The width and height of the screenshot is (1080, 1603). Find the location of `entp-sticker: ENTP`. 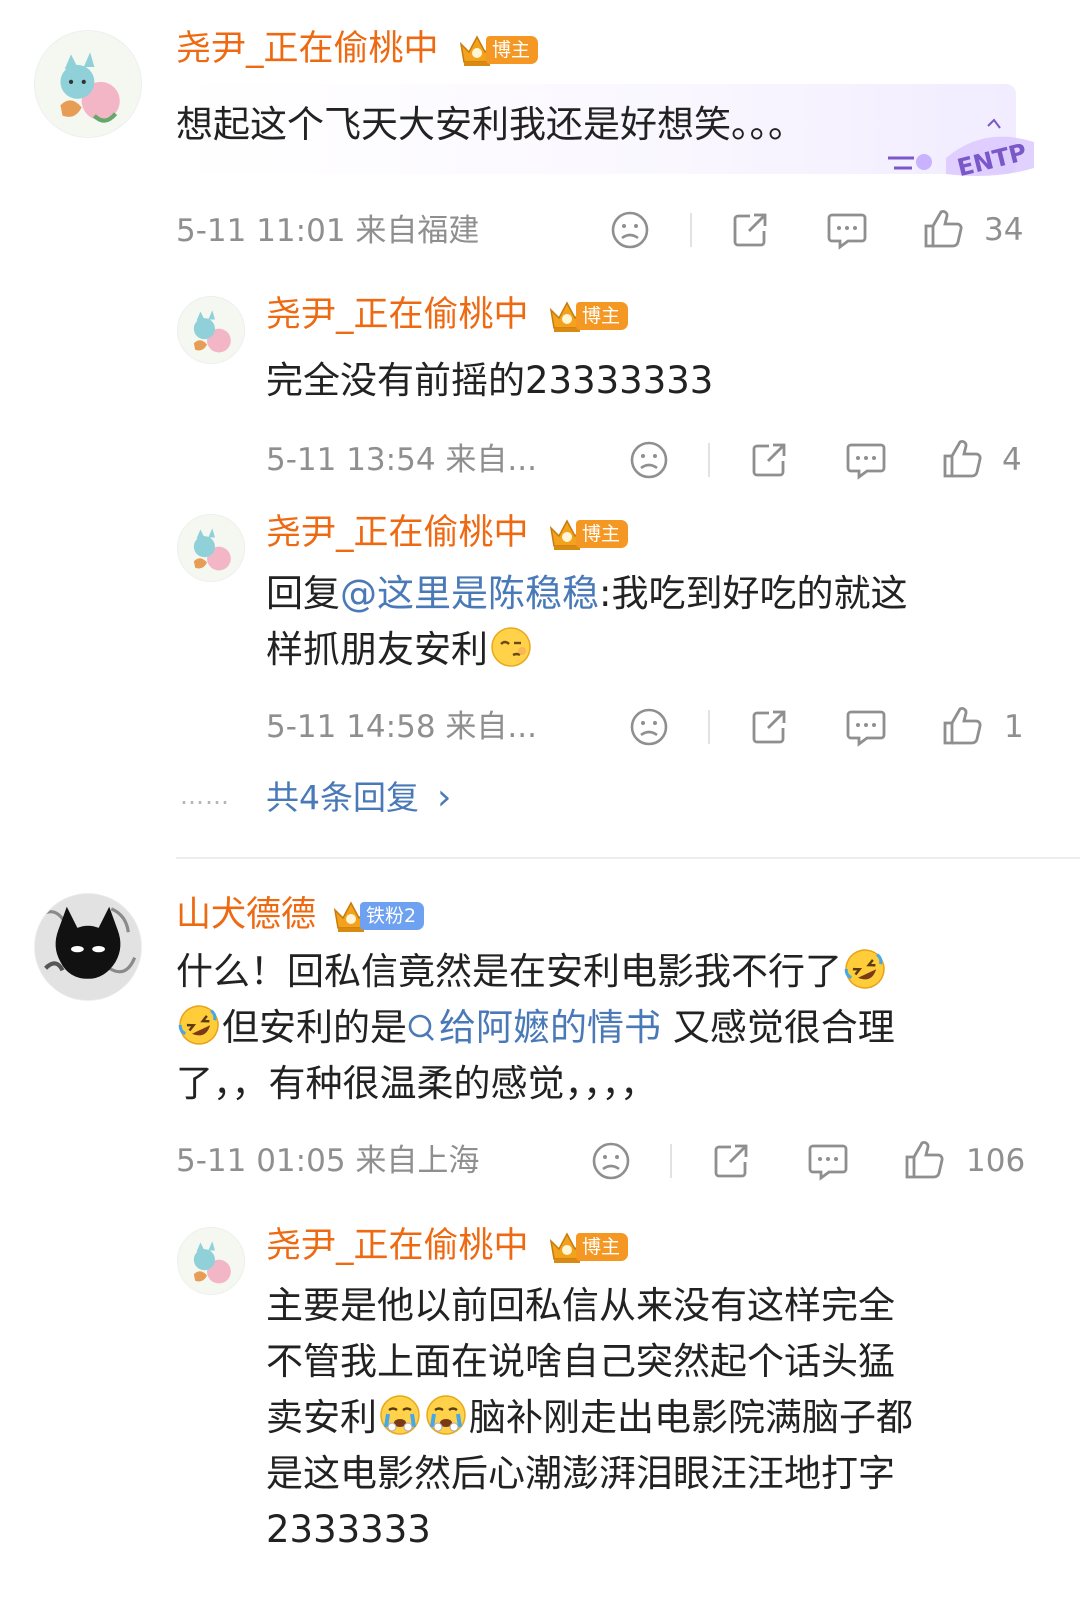

entp-sticker: ENTP is located at coordinates (964, 151).